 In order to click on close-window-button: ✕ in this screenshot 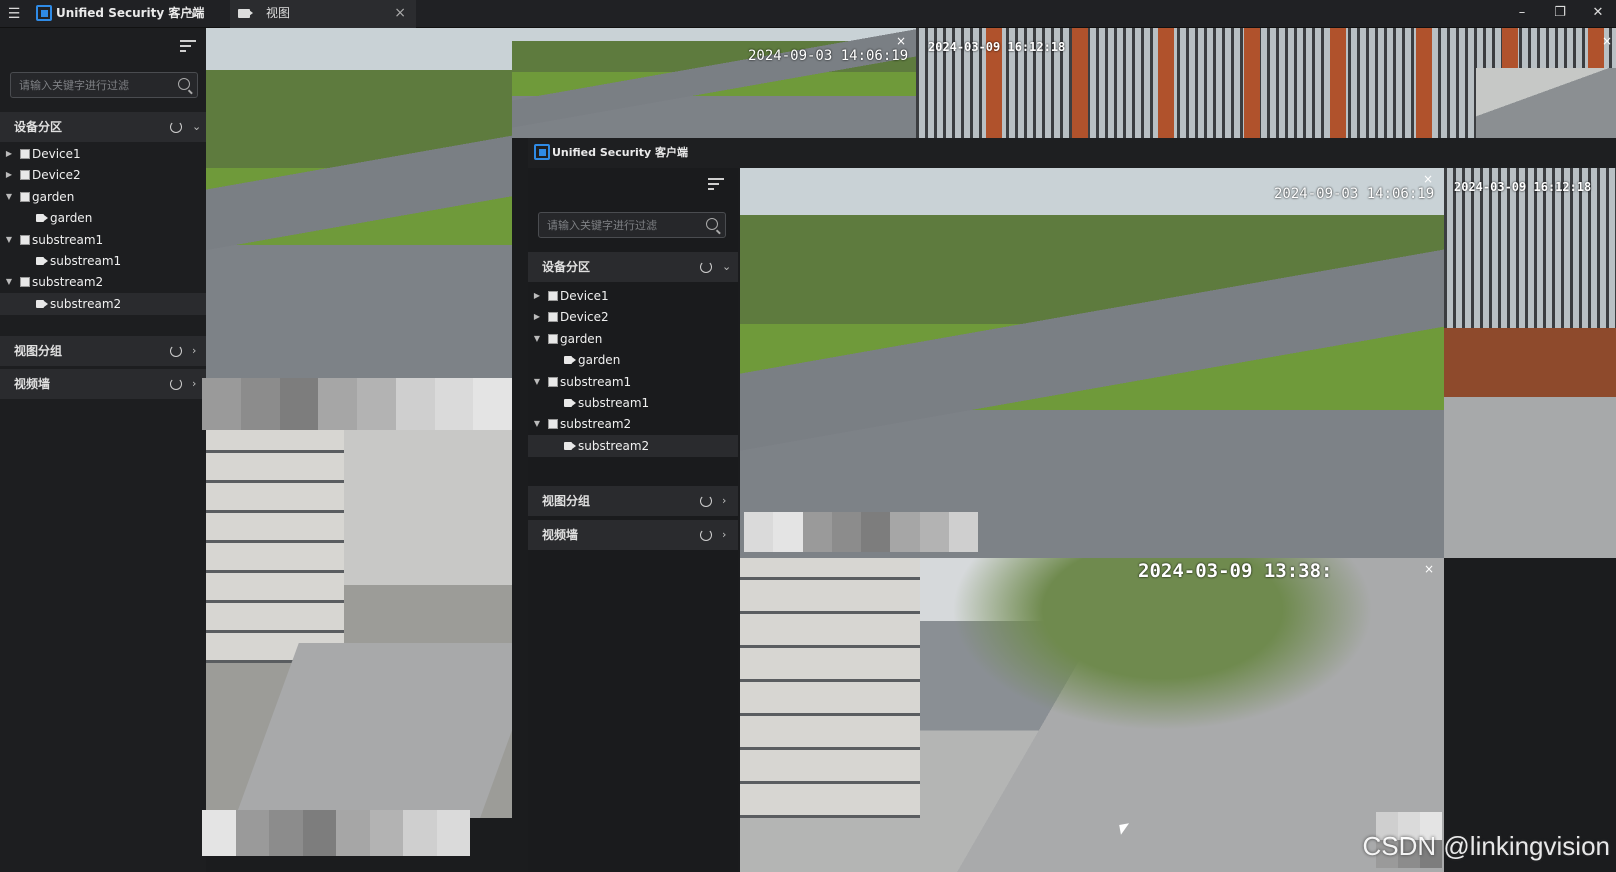, I will do `click(1598, 14)`.